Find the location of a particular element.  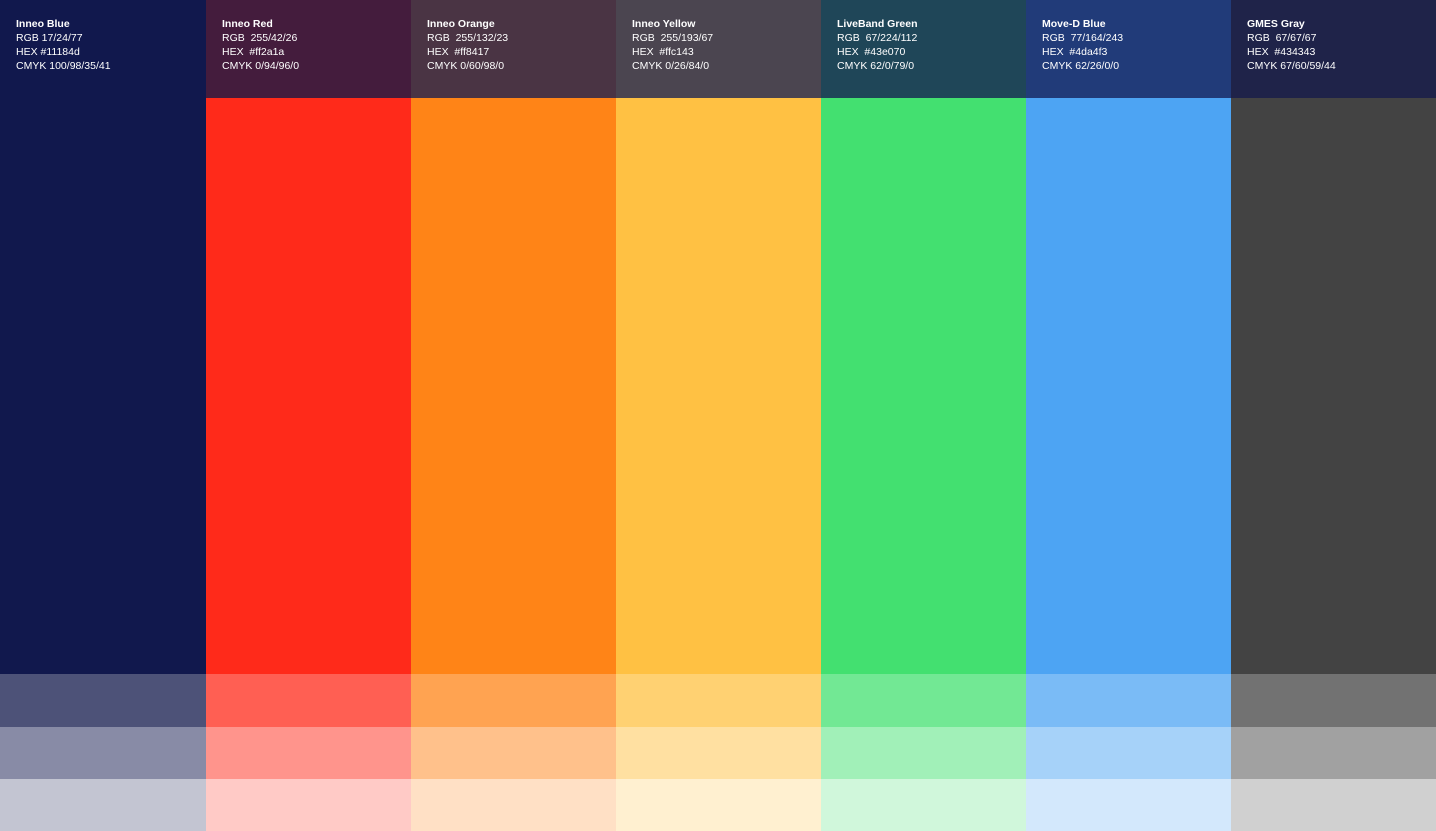

cmyk-value: CMYK 62/26/0/0 is located at coordinates (1081, 66).